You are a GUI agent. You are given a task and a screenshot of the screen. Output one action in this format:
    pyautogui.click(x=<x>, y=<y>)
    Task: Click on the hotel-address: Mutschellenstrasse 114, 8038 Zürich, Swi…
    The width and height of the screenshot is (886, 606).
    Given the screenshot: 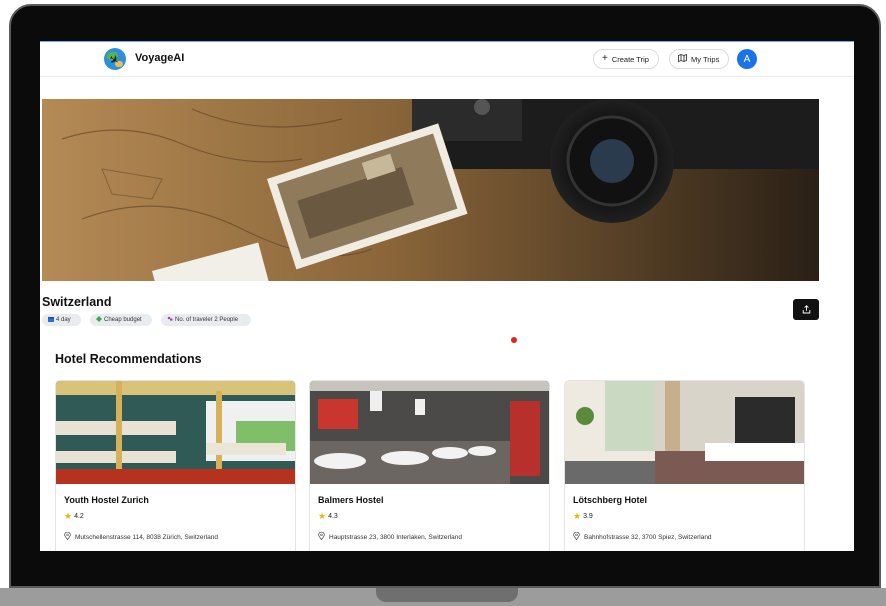 What is the action you would take?
    pyautogui.click(x=141, y=536)
    